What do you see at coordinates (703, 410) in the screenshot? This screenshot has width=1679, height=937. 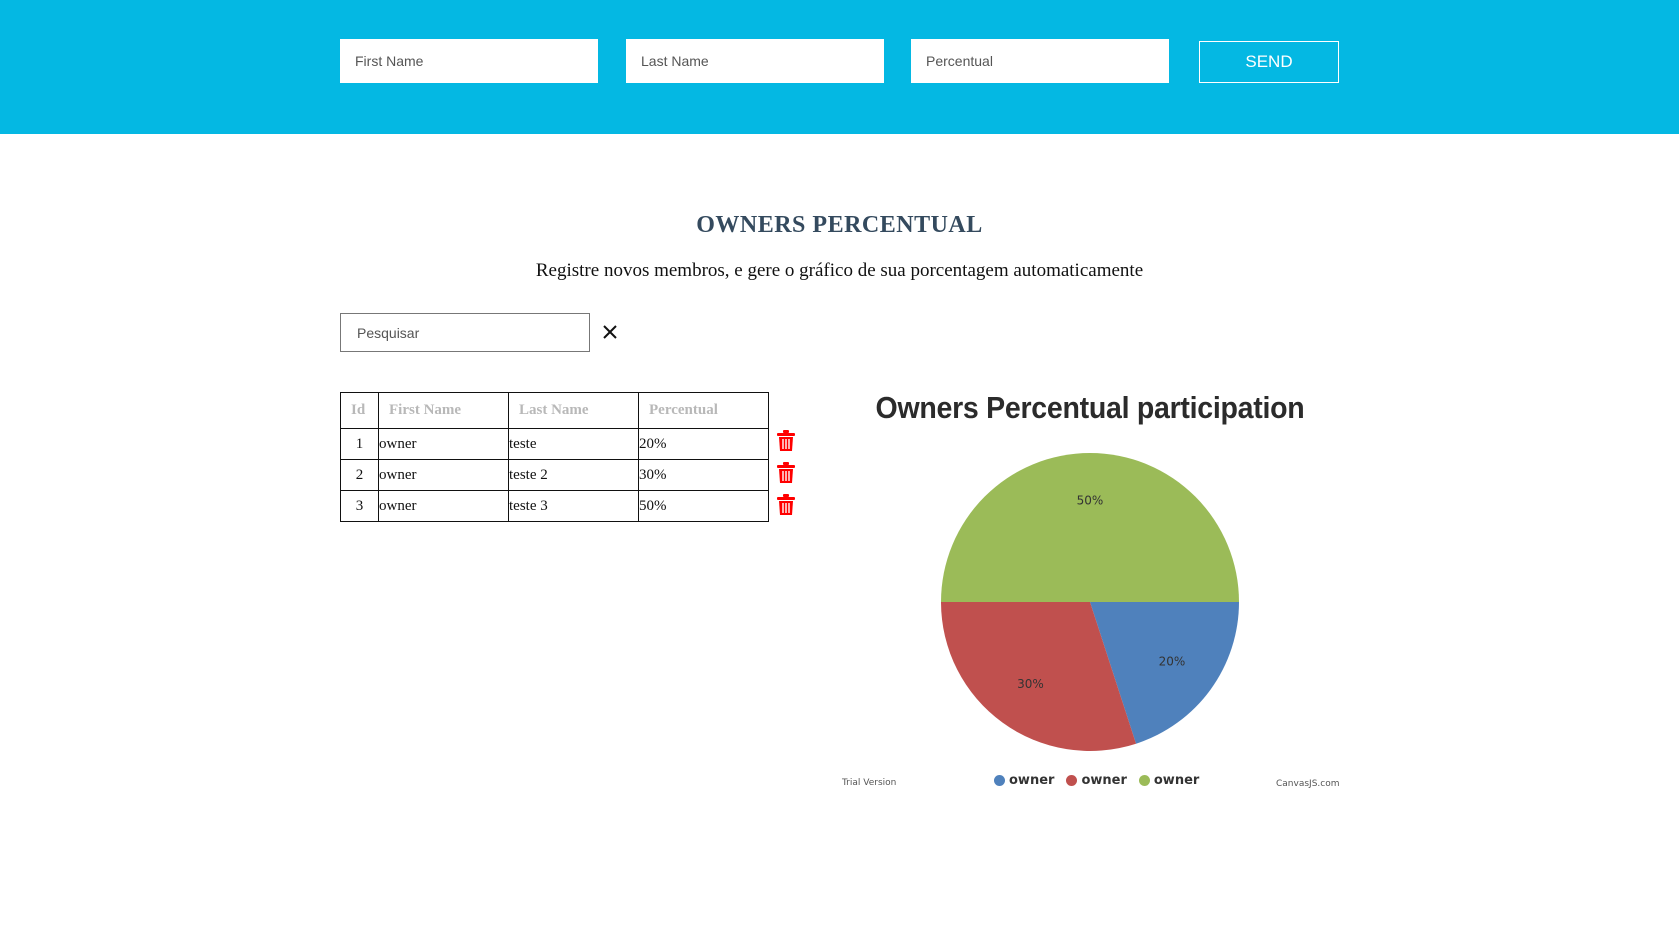 I see `column-header-percentual: Percentual` at bounding box center [703, 410].